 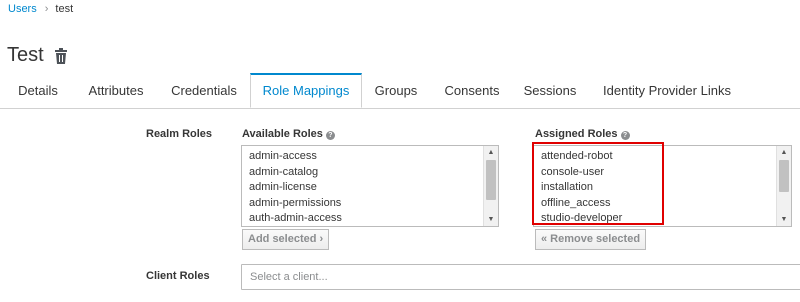 What do you see at coordinates (179, 134) in the screenshot?
I see `realm-roles-label: Realm Roles` at bounding box center [179, 134].